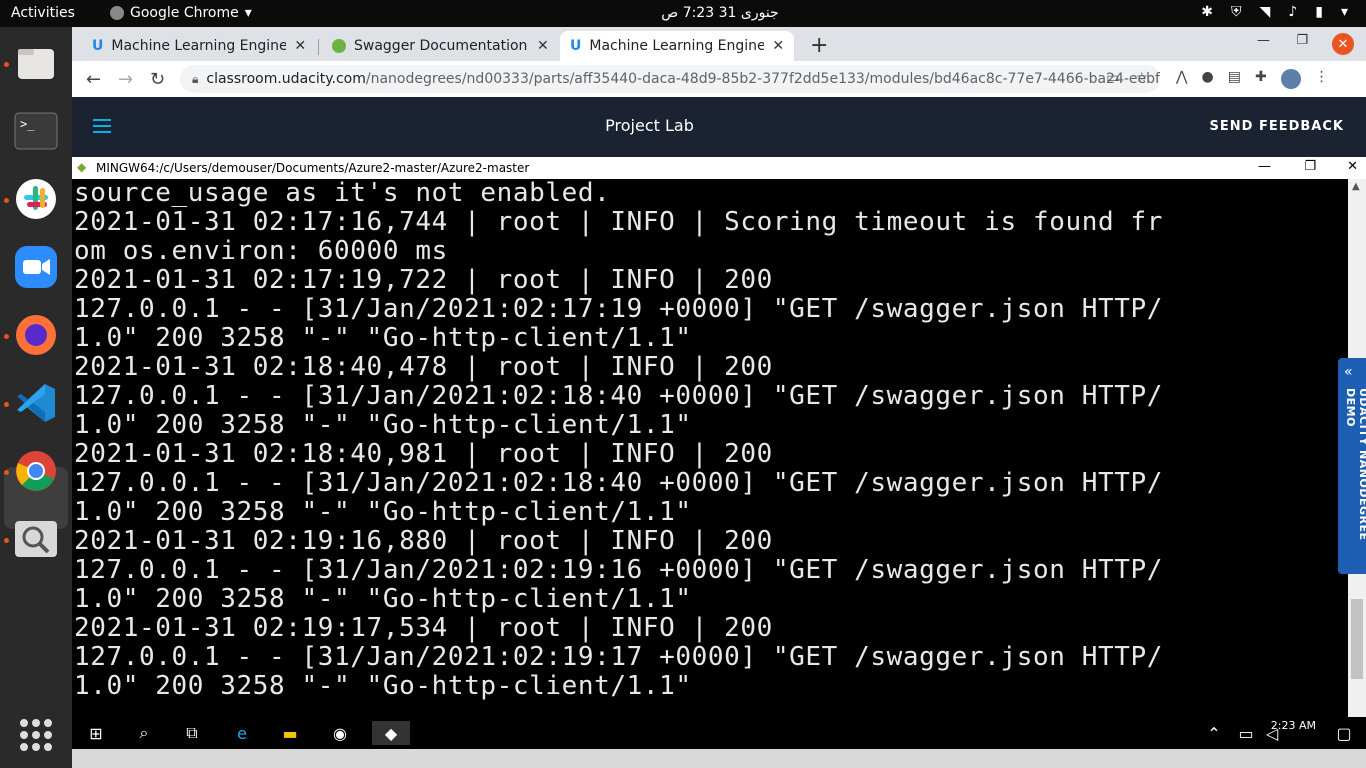 The image size is (1366, 768). What do you see at coordinates (719, 127) in the screenshot?
I see `udacity-header: Project Lab SEND FEEDBACK` at bounding box center [719, 127].